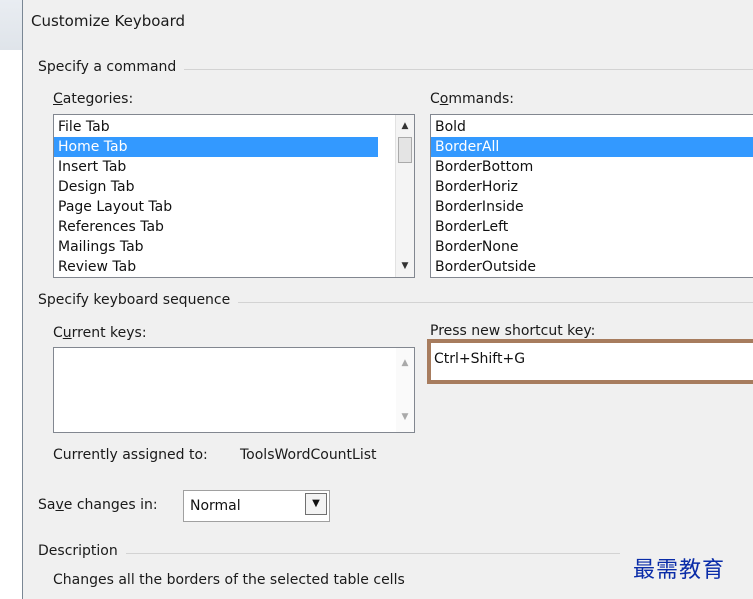 The height and width of the screenshot is (599, 753). I want to click on group-description: Description, so click(82, 551).